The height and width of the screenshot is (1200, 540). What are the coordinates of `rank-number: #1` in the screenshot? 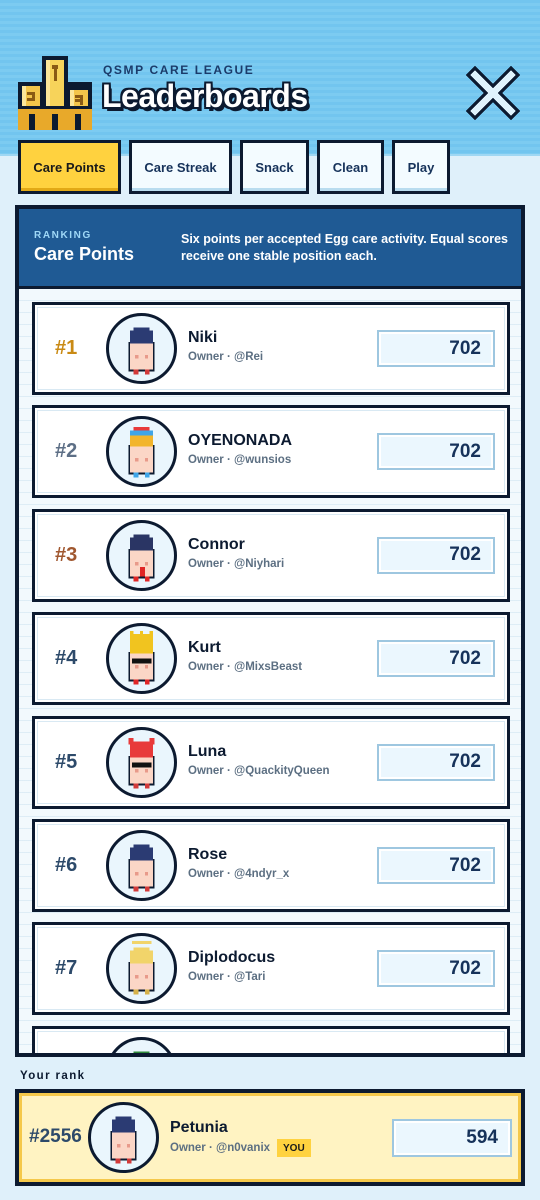 It's located at (66, 348).